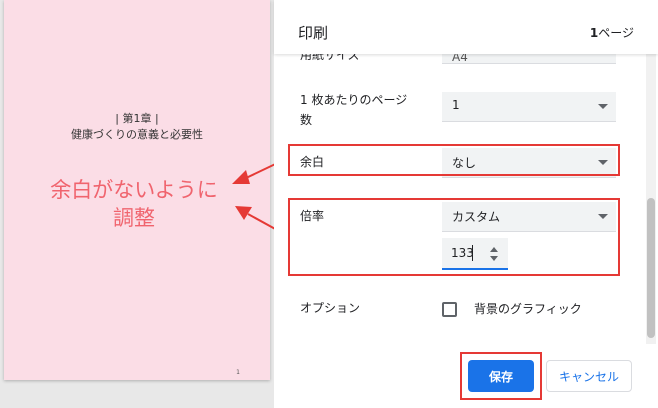  I want to click on page-count-unit: ページ, so click(616, 33).